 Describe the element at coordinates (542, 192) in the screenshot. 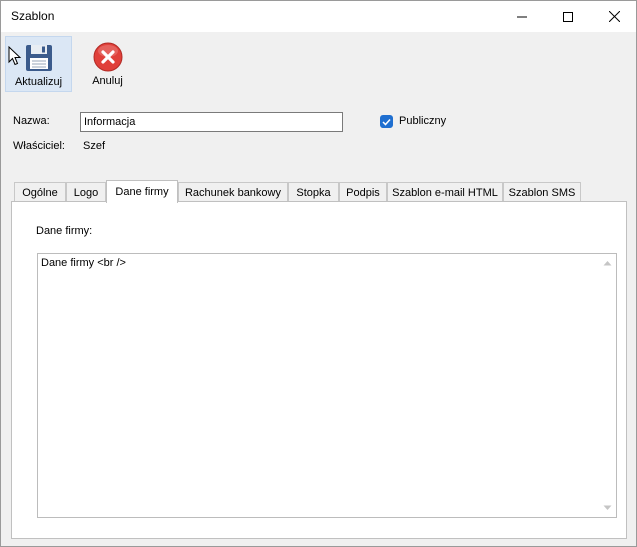

I see `tab-sms-template: Szablon SMS` at that location.